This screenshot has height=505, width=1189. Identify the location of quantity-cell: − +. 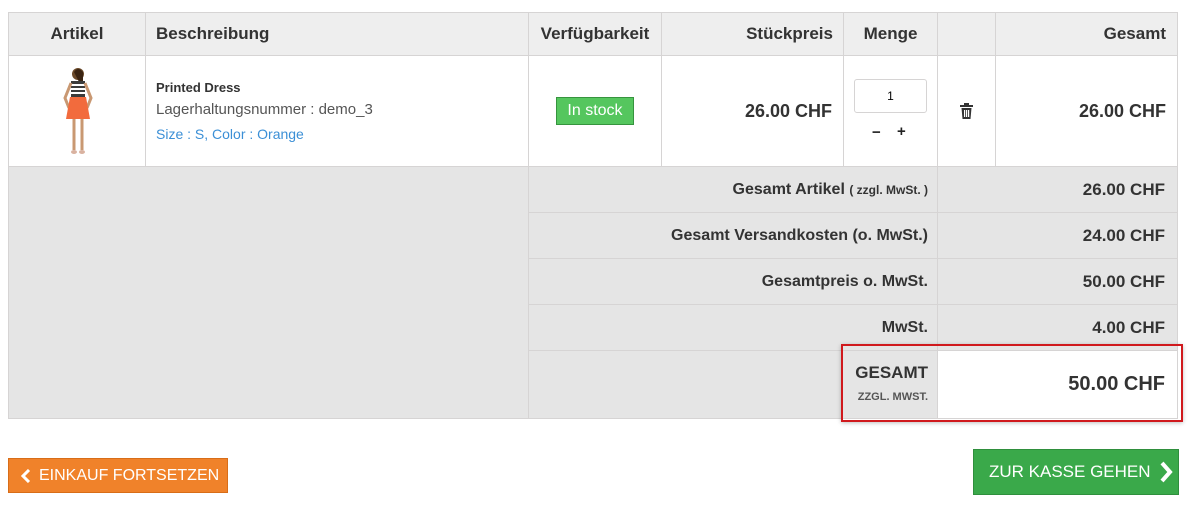
(890, 111).